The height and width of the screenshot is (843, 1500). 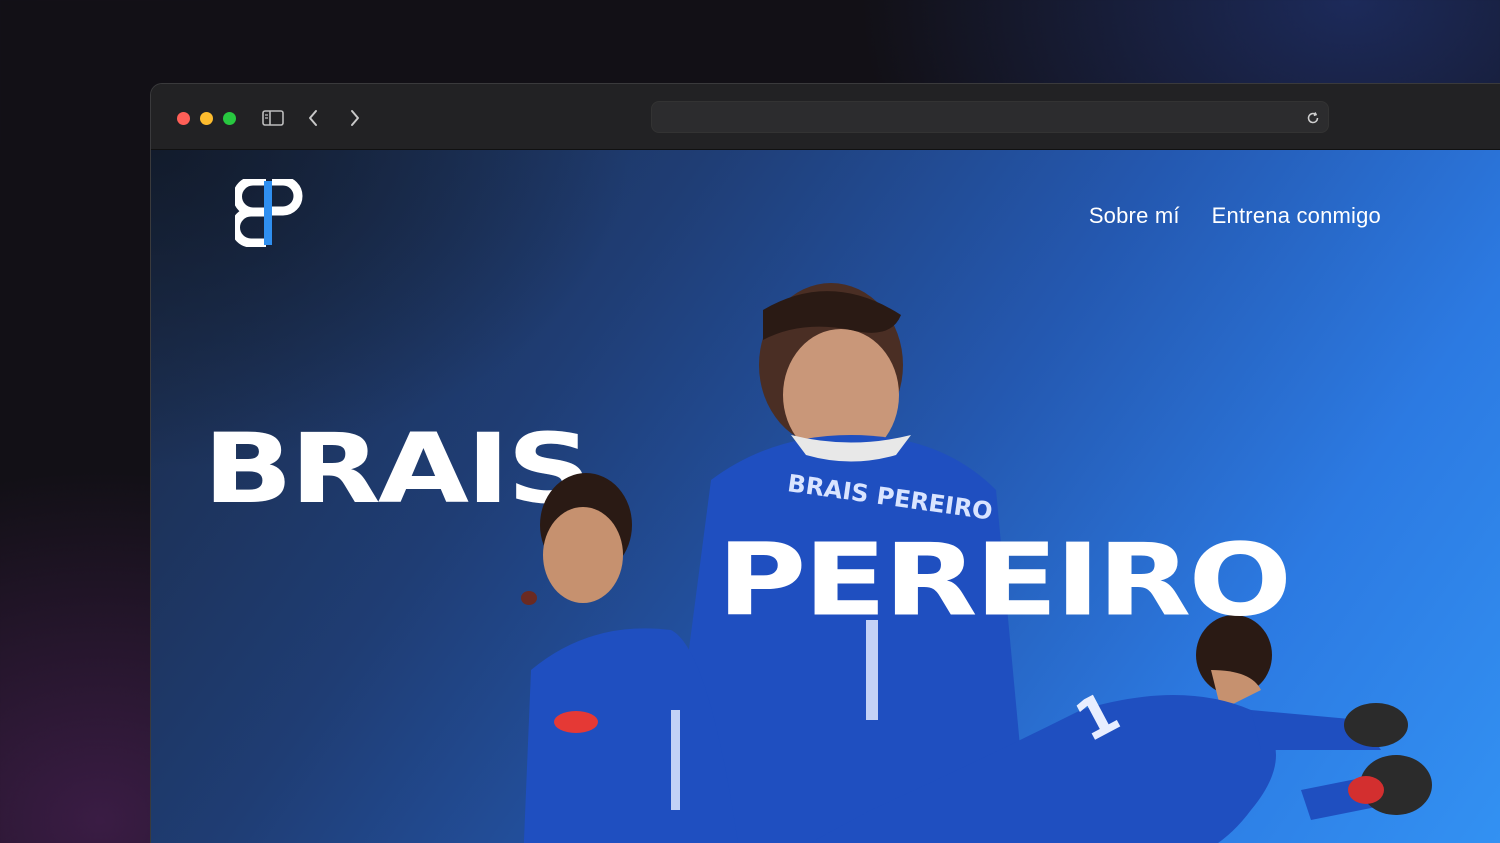 I want to click on nav-link-entrena-conmigo: Entrena conmigo, so click(x=1296, y=216).